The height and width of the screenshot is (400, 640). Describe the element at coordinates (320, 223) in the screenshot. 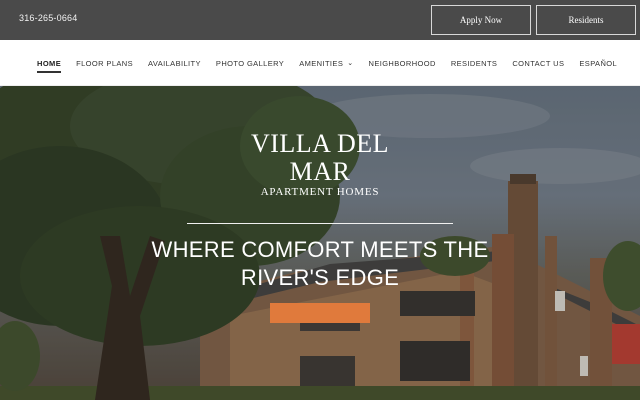

I see `hero-divider` at that location.